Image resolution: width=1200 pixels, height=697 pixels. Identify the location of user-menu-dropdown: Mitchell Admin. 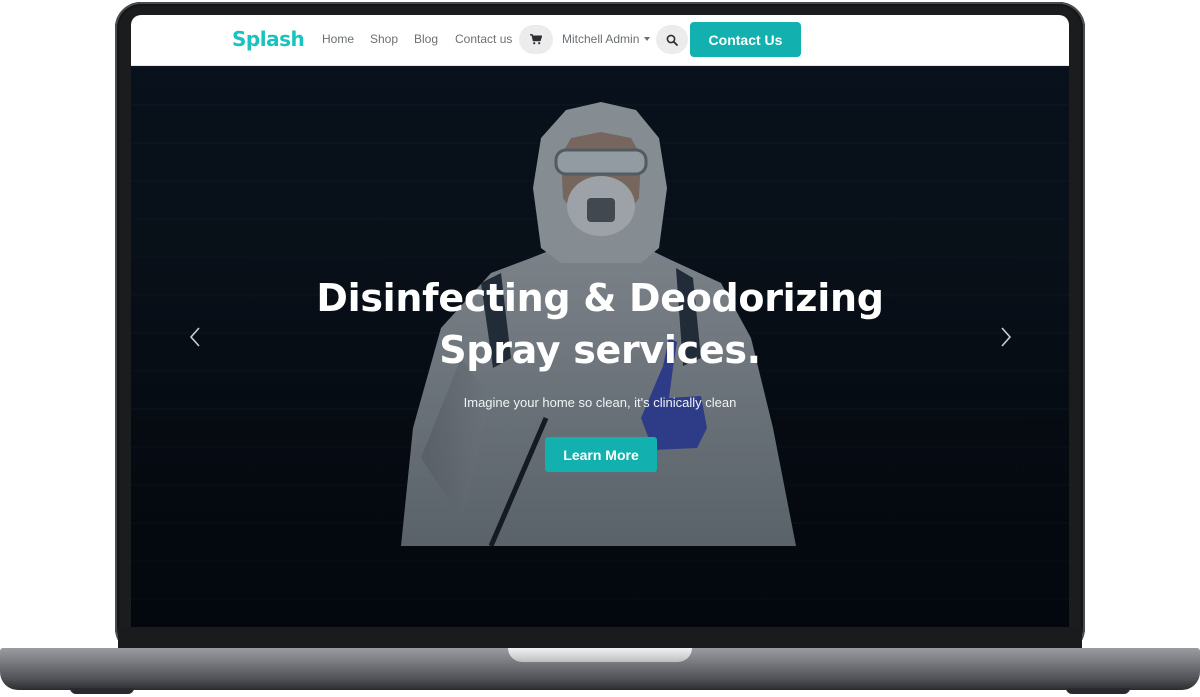
(606, 39).